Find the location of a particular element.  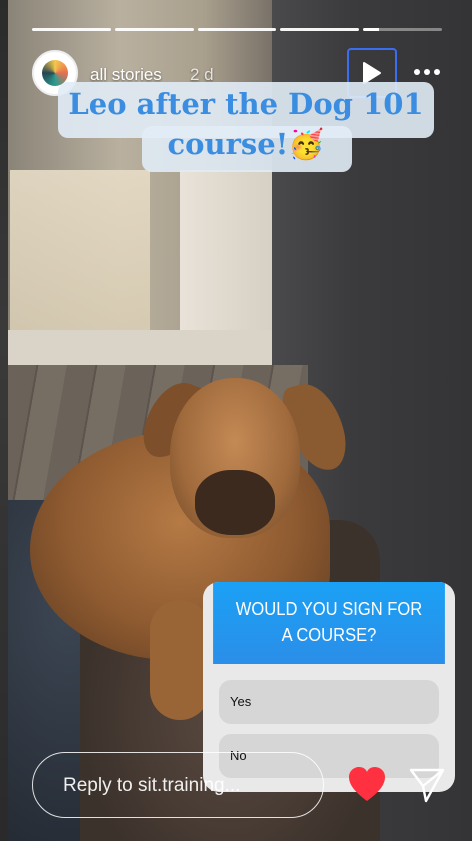

poll-question: WOULD YOU SIGN FOR A COURSE? is located at coordinates (329, 623).